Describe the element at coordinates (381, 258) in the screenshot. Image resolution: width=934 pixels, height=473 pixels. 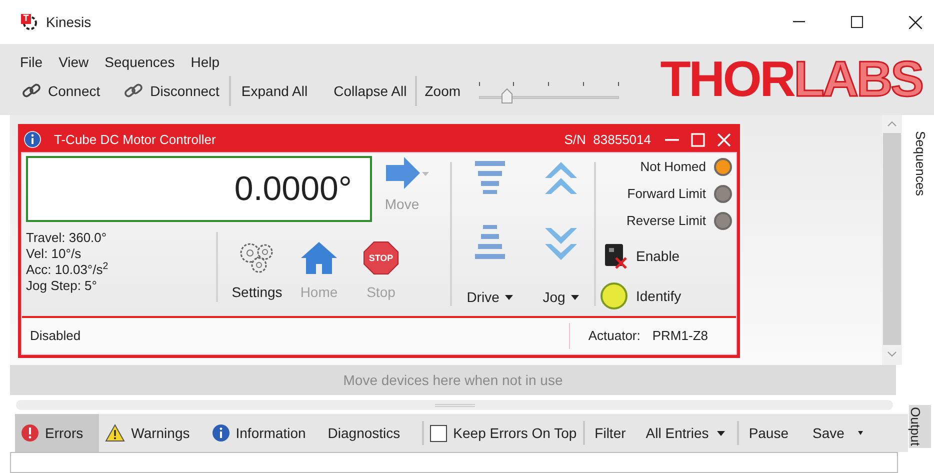
I see `stop-sign-icon: STOP` at that location.